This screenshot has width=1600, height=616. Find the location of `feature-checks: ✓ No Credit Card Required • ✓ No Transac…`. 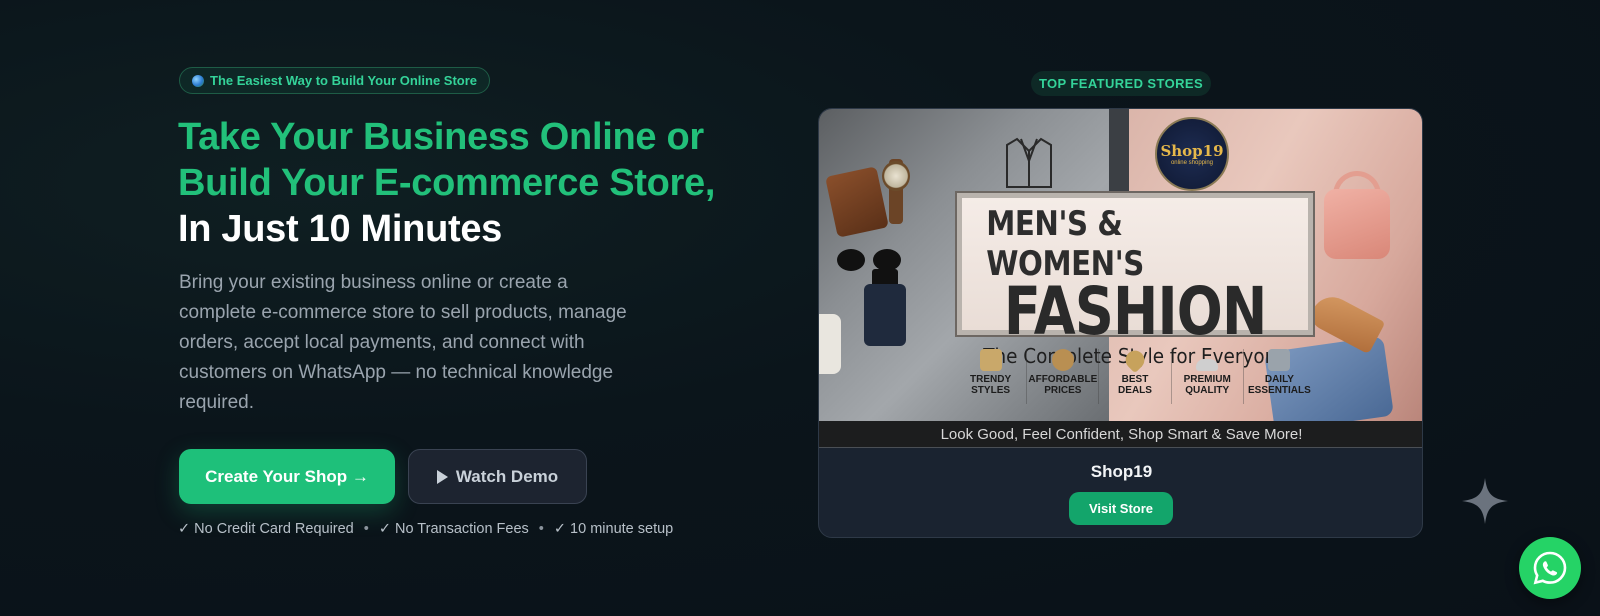

feature-checks: ✓ No Credit Card Required • ✓ No Transac… is located at coordinates (425, 529).